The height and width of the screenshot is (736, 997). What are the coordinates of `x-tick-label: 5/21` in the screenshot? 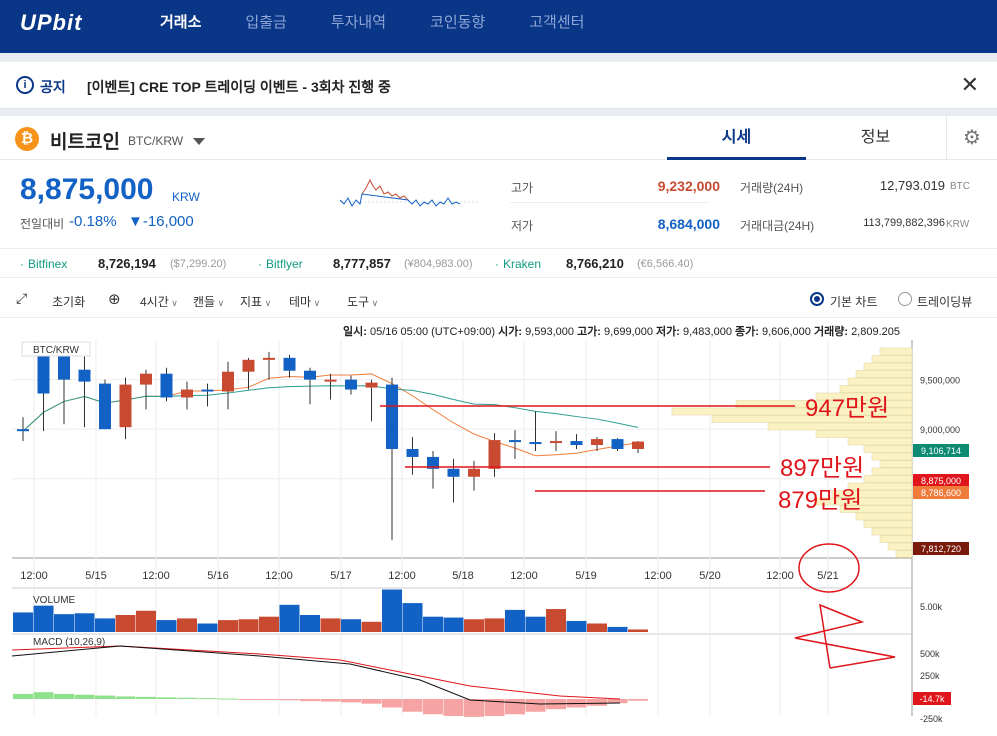 It's located at (827, 576).